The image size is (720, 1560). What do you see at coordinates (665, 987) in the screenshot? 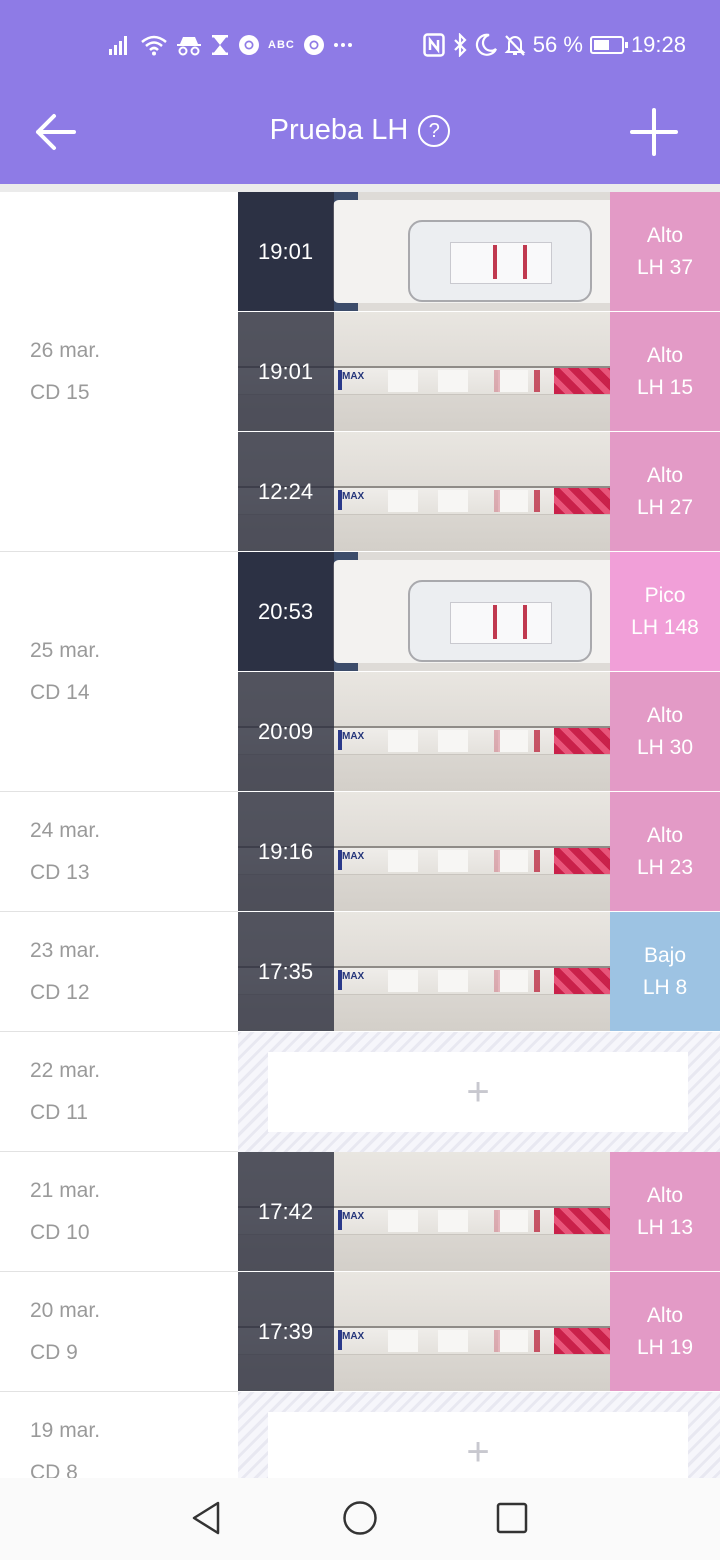
I see `result-lh-value: LH 8` at bounding box center [665, 987].